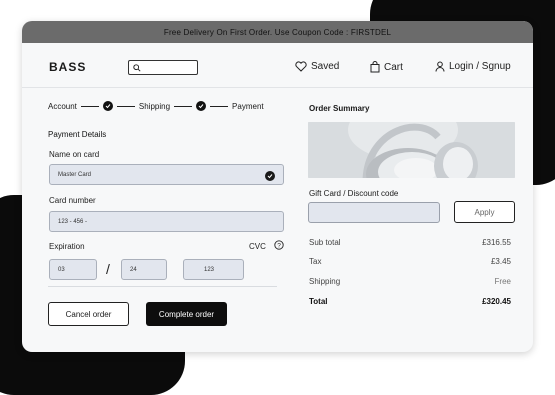  I want to click on saved-link: Saved, so click(317, 66).